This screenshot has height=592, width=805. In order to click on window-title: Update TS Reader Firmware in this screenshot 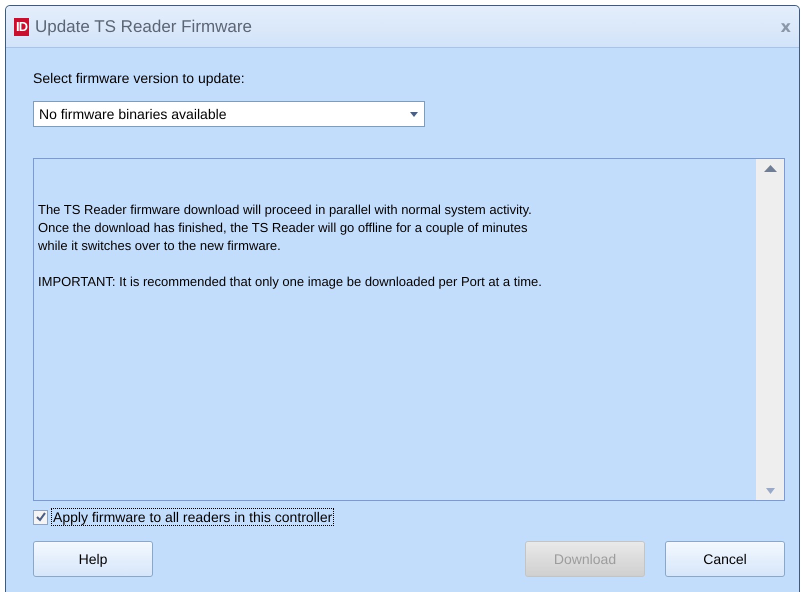, I will do `click(144, 26)`.